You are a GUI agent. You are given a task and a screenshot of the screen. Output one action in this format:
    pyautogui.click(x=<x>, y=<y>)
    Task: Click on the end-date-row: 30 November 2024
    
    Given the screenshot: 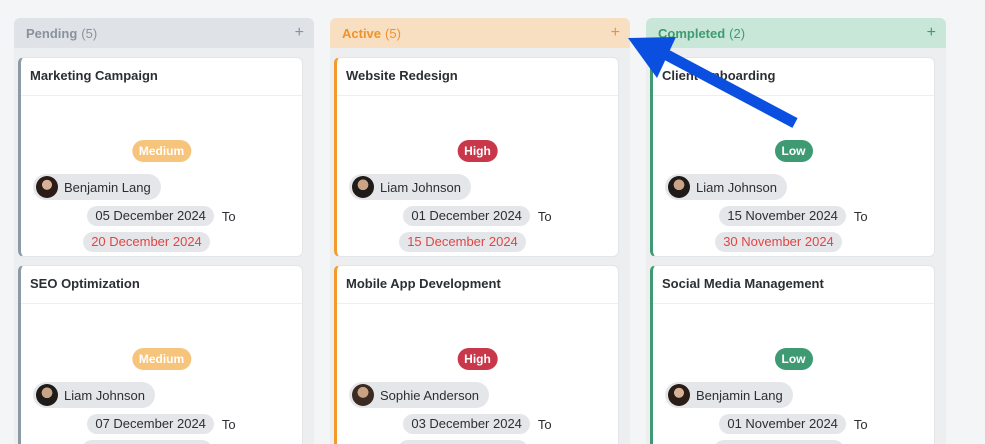 What is the action you would take?
    pyautogui.click(x=793, y=242)
    